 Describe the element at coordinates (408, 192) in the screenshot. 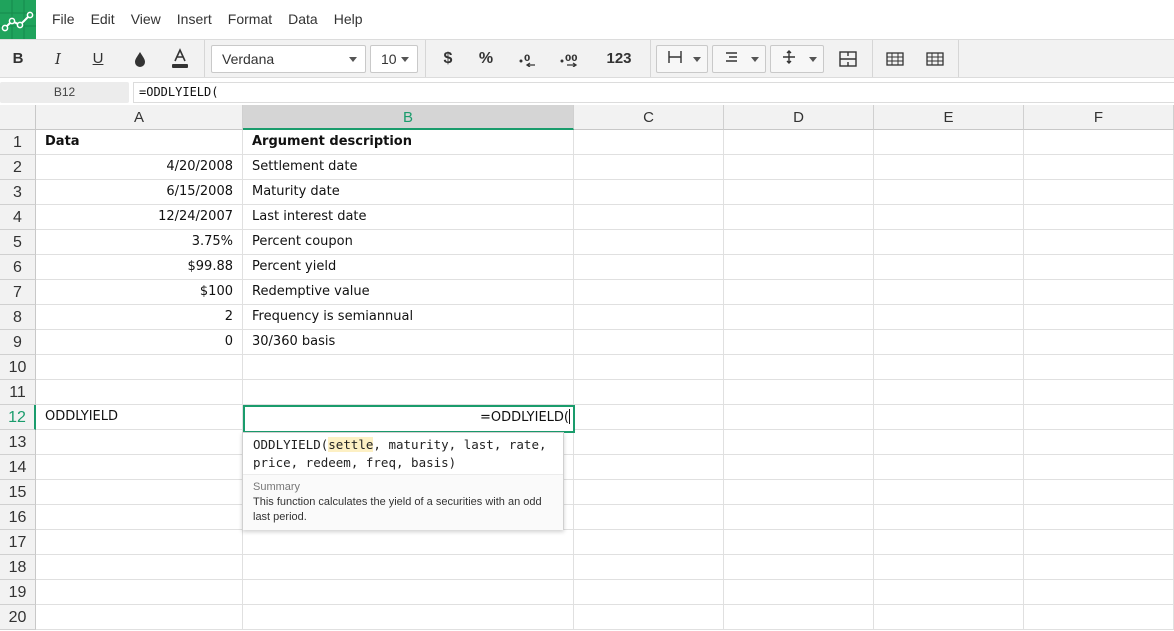

I see `cell-b3: Maturity date` at that location.